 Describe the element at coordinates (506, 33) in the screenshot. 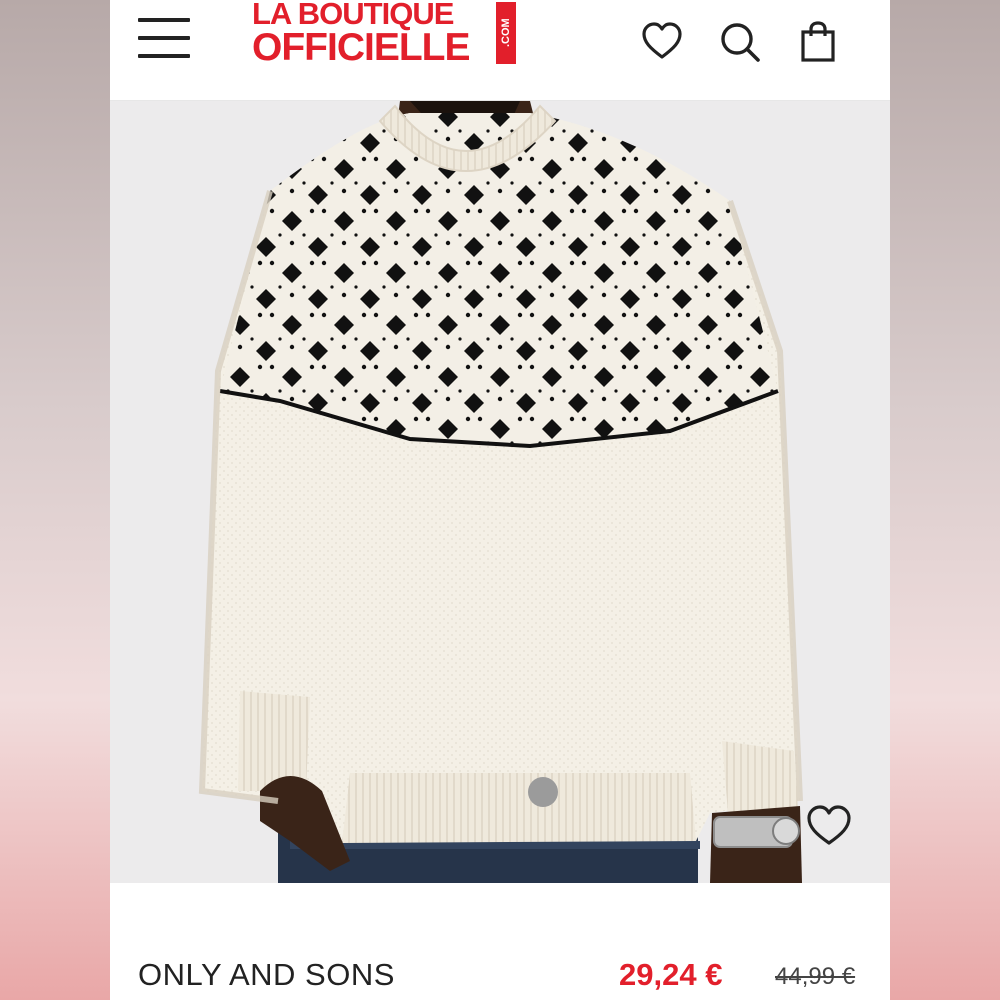

I see `logo-suffix: .COM` at that location.